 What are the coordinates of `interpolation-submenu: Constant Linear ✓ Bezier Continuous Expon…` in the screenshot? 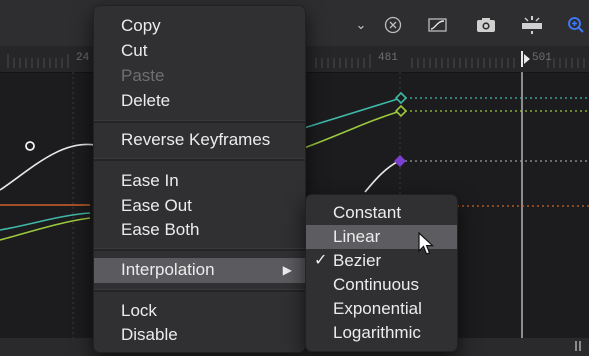 It's located at (381, 273).